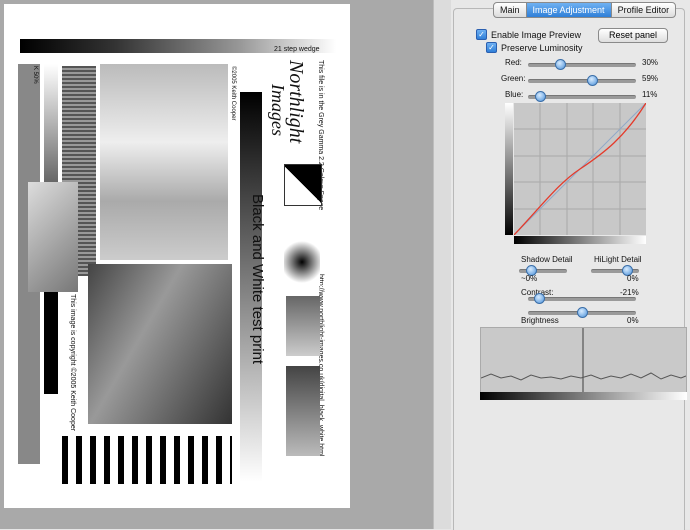 The image size is (690, 530). I want to click on red-value: 30%, so click(650, 62).